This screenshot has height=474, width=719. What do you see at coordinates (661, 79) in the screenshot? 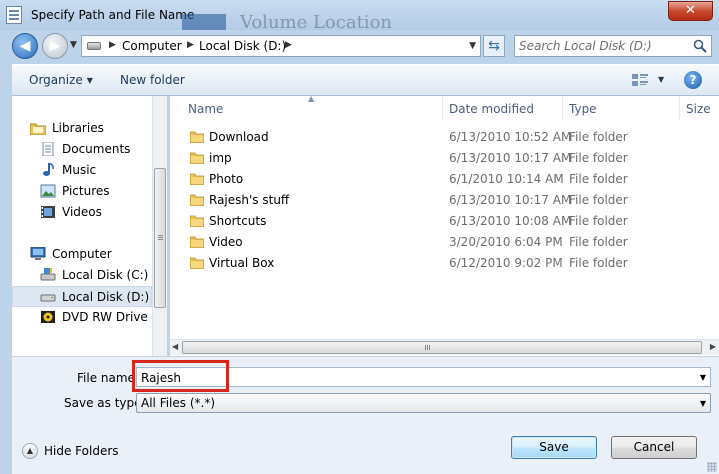
I see `view-options-dropdown-icon: ▼` at bounding box center [661, 79].